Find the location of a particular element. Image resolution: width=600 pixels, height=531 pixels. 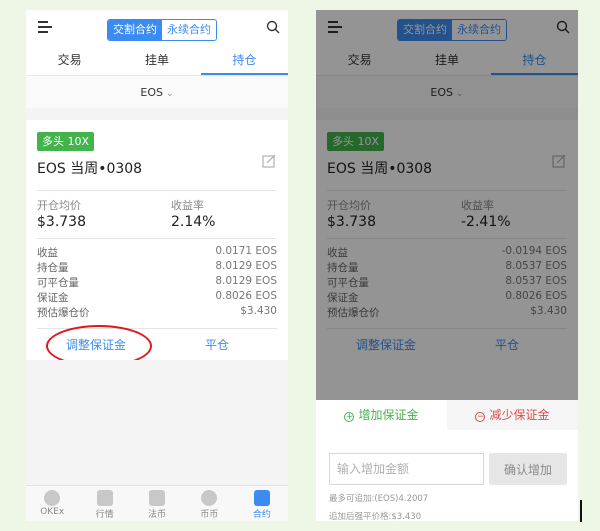

detail-label: 持仓量 is located at coordinates (53, 268).